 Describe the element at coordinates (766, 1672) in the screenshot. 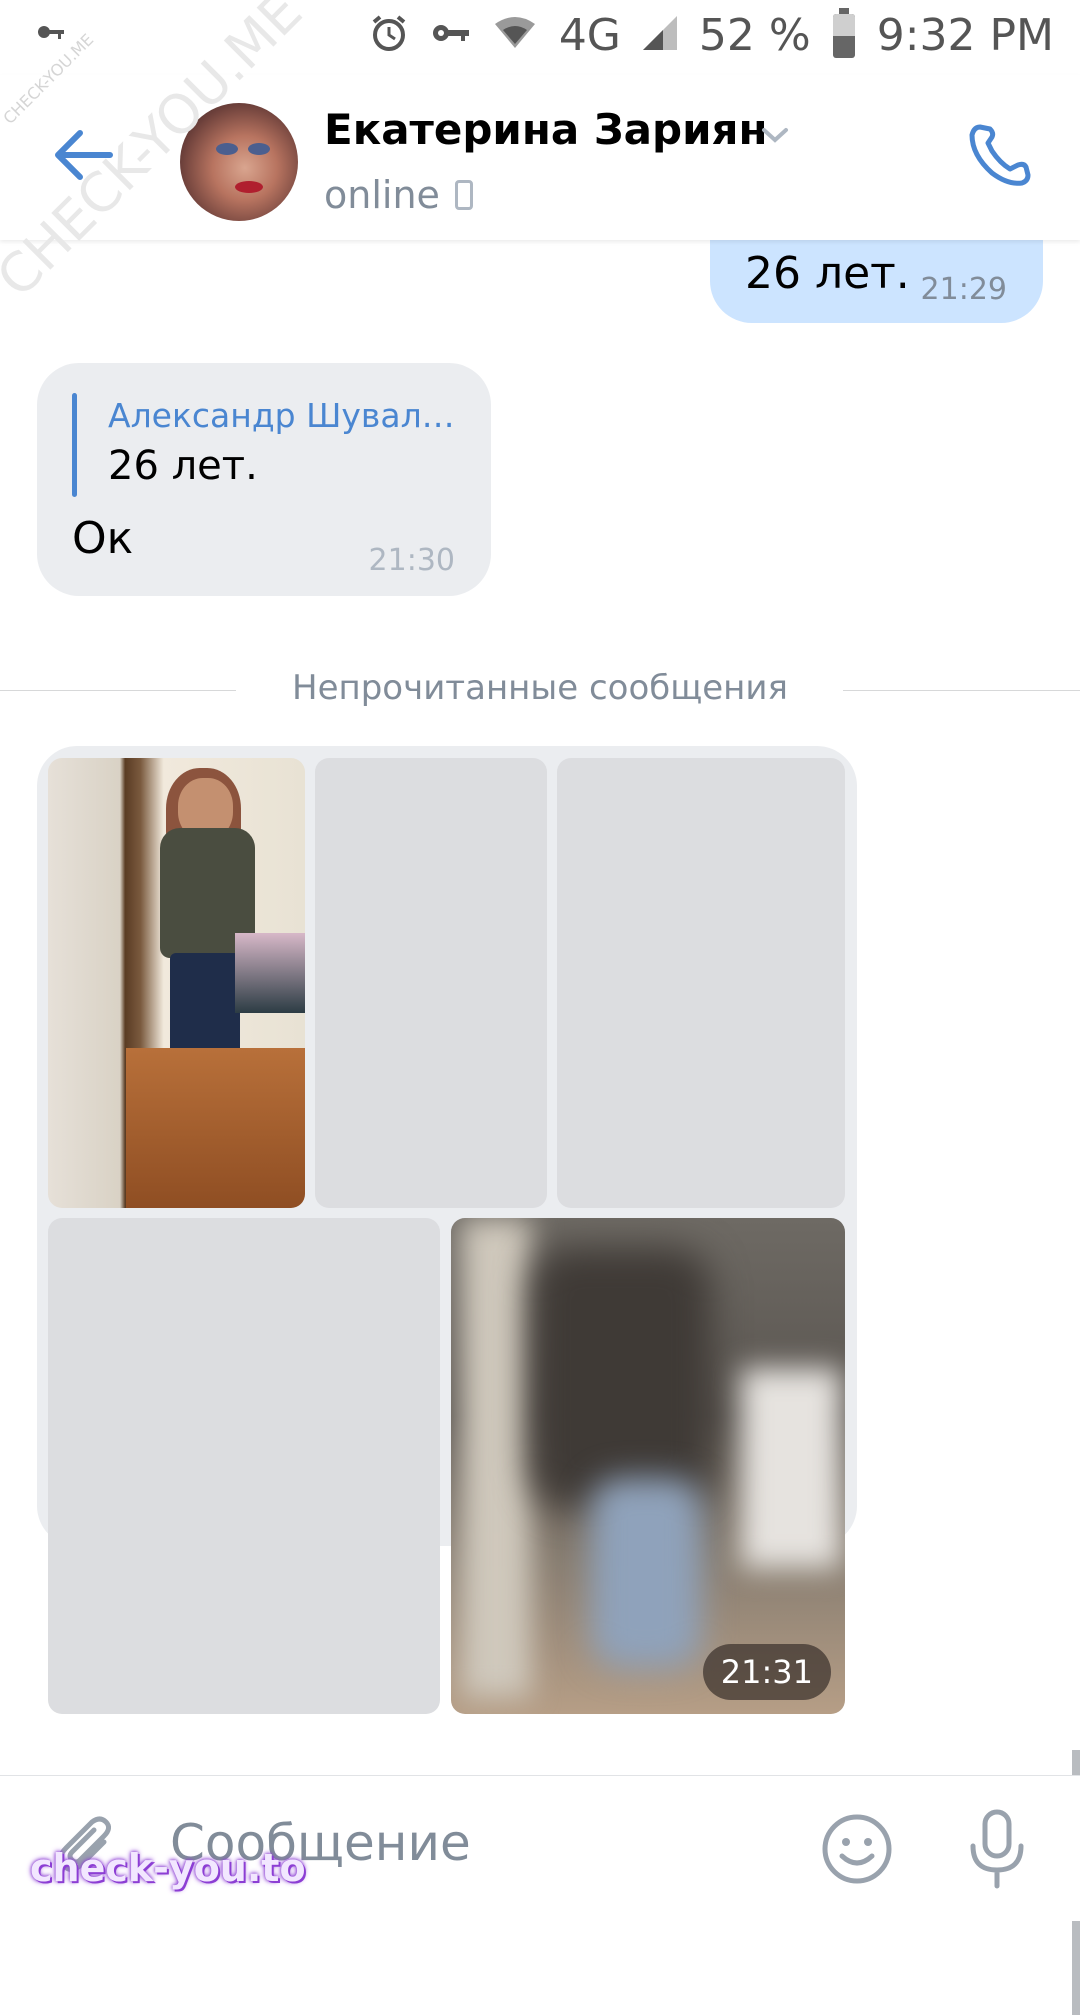

I see `album-time: 21:31` at that location.